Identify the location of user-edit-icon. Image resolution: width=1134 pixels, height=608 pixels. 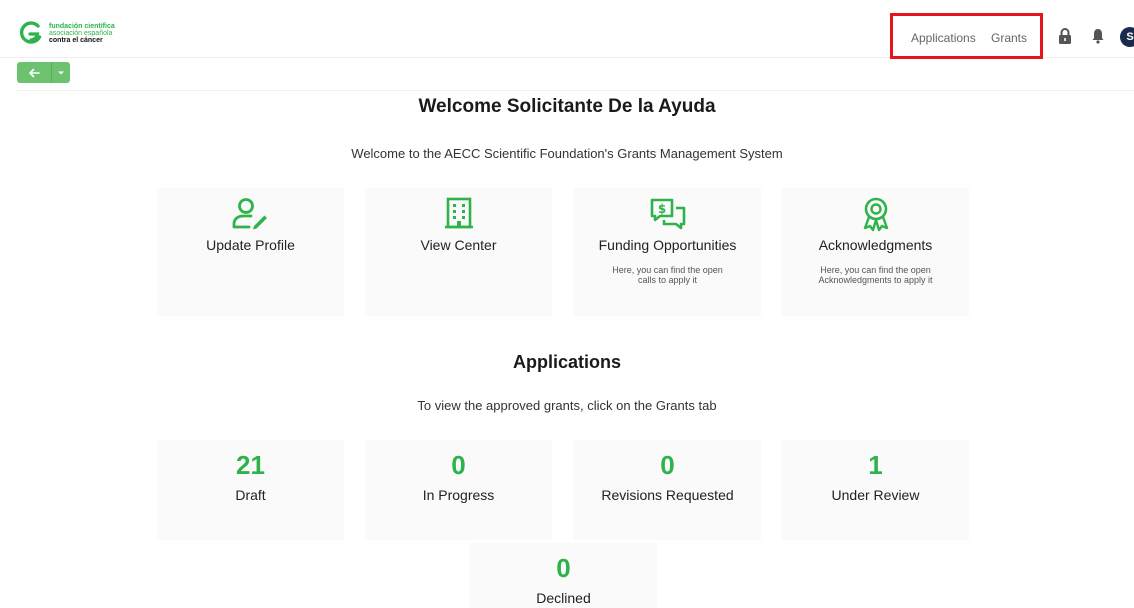
(249, 214).